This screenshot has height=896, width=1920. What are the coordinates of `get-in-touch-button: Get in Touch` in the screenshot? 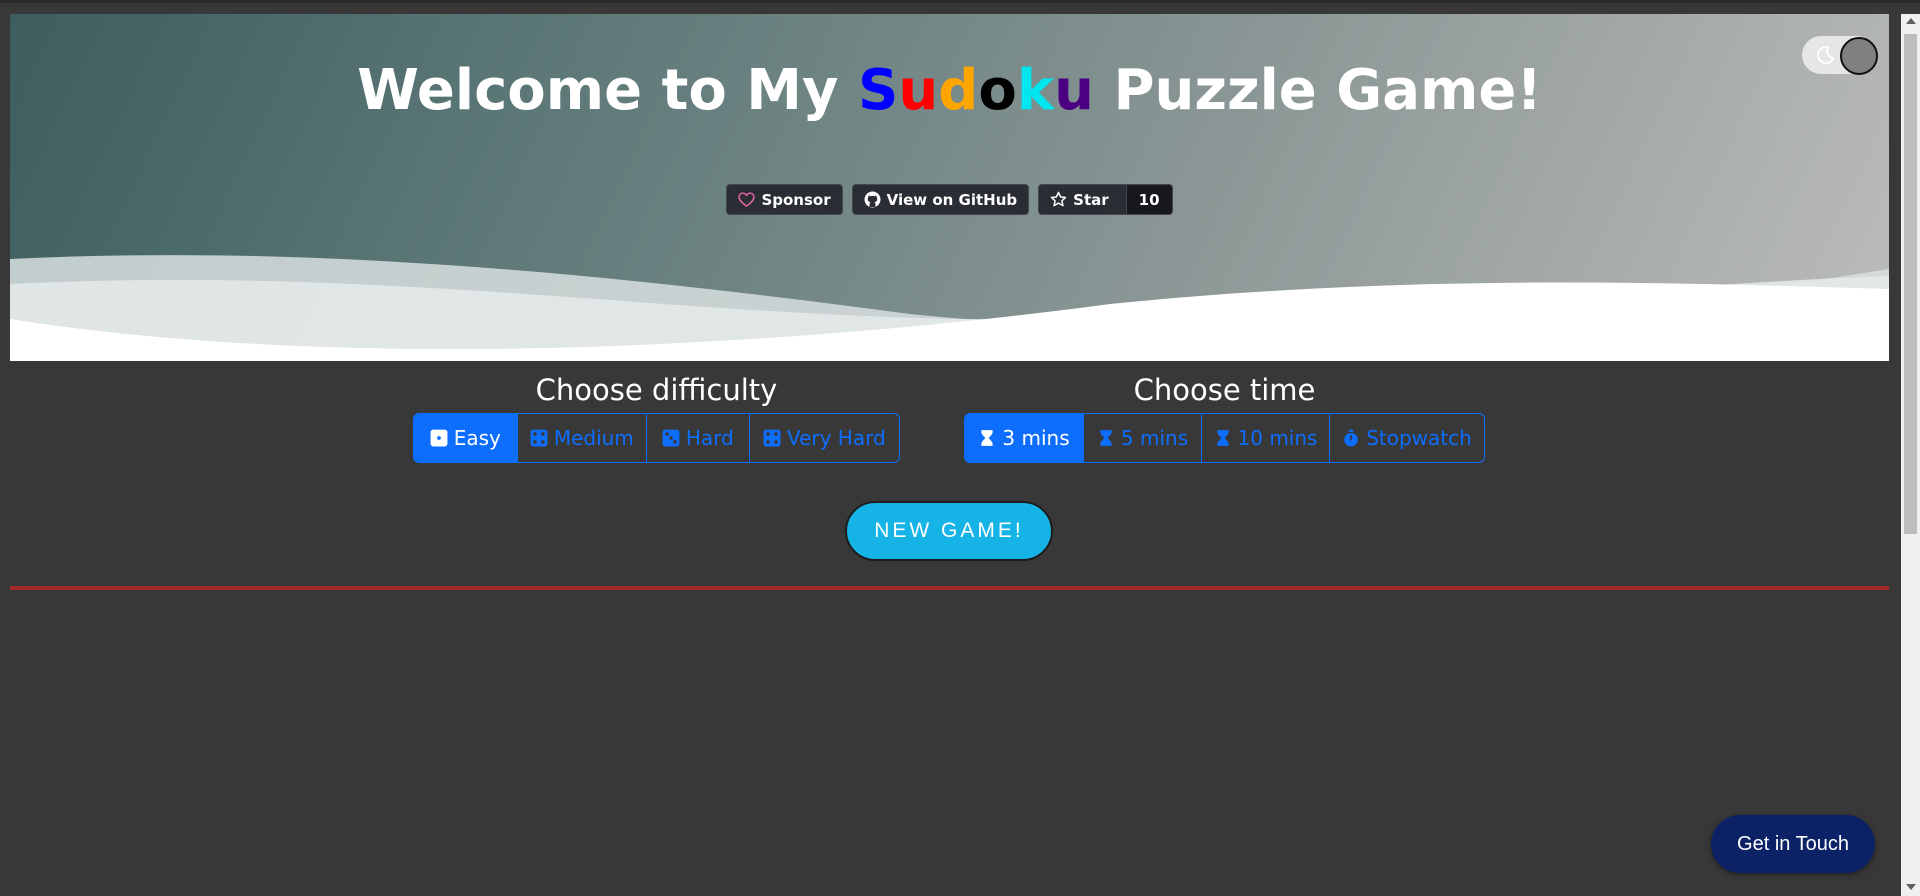 It's located at (1793, 844).